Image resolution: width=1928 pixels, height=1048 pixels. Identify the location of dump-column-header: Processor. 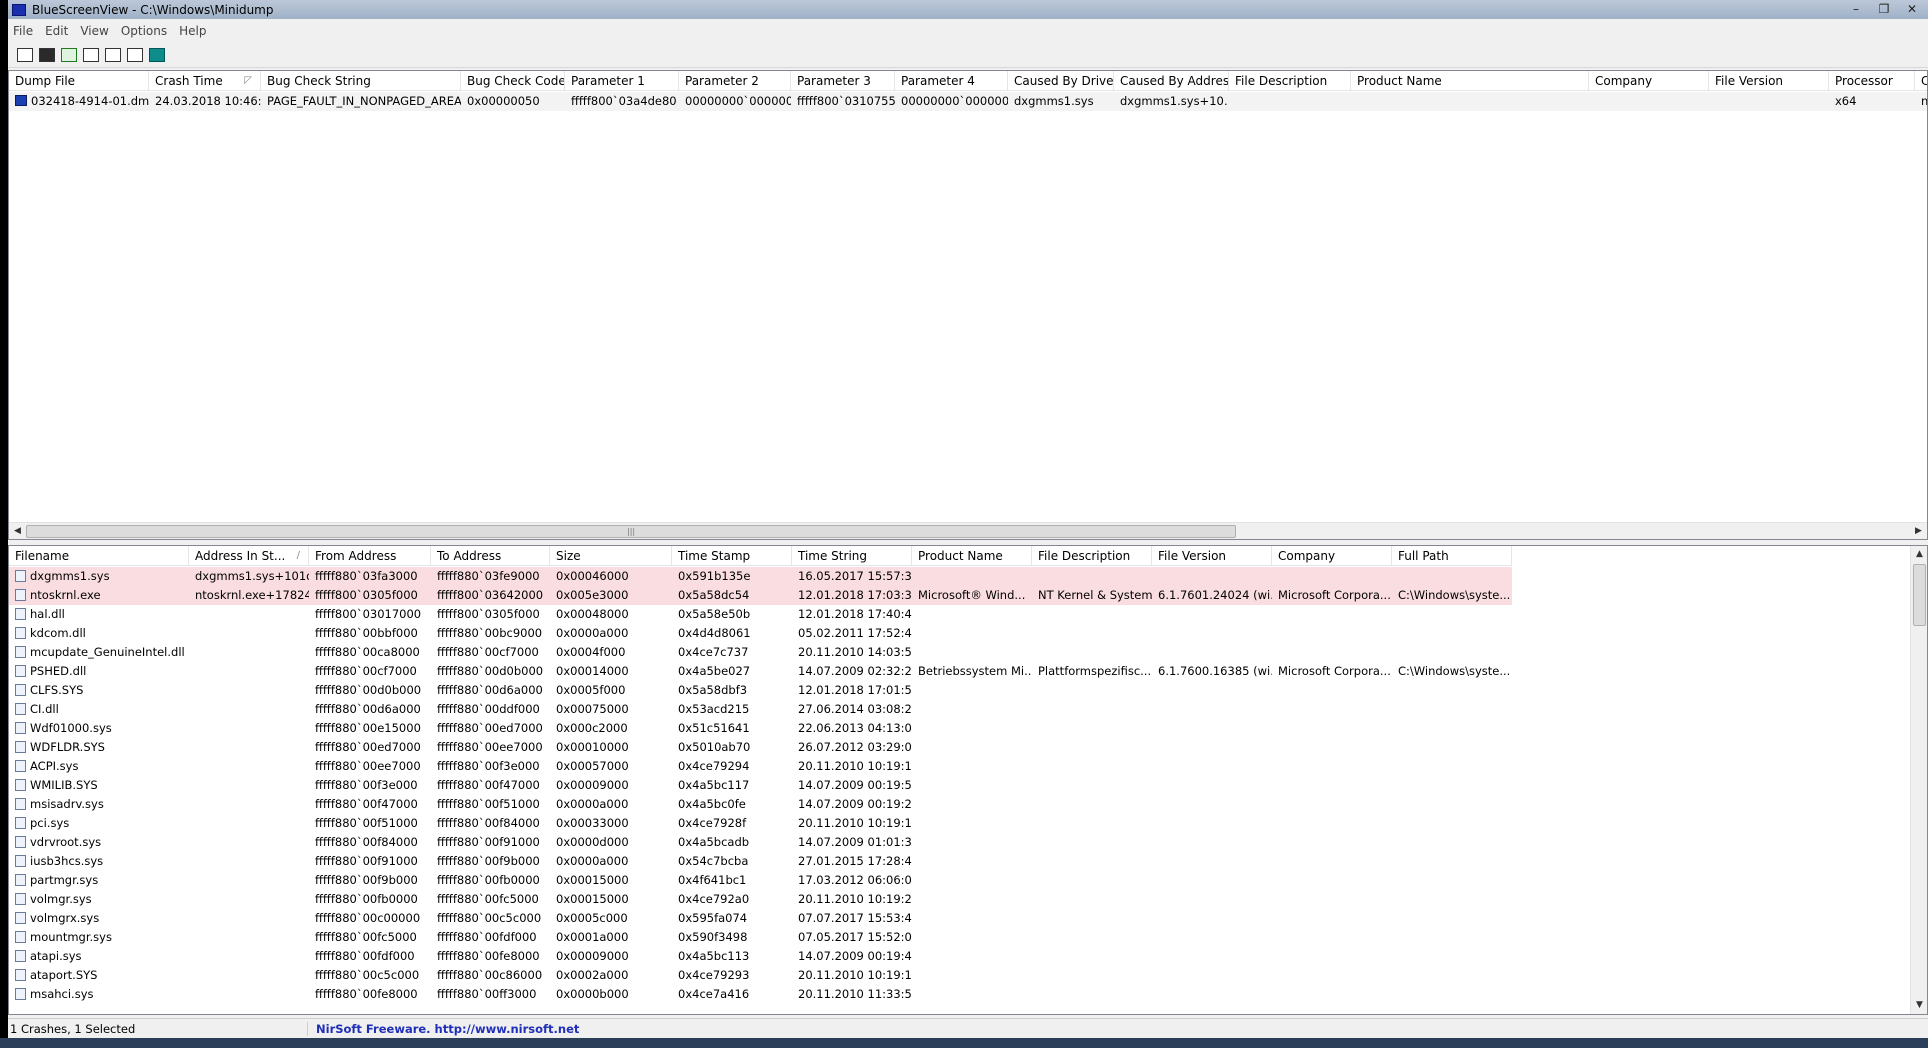
(1872, 81).